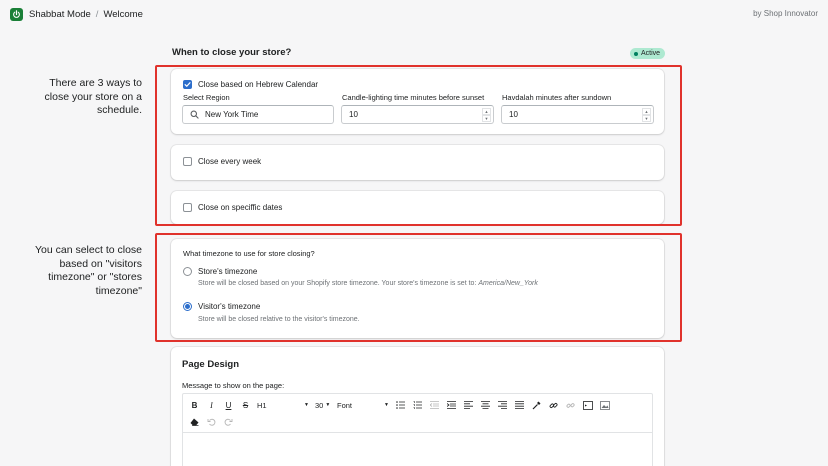 This screenshot has height=466, width=828. I want to click on indent-icon, so click(451, 405).